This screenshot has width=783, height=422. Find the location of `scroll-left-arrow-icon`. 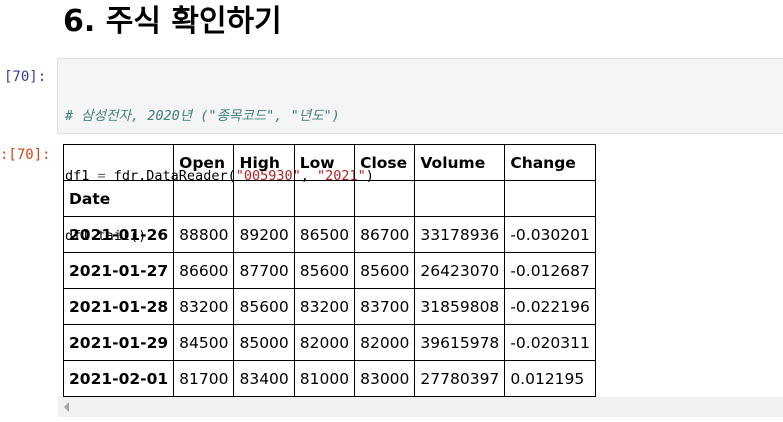

scroll-left-arrow-icon is located at coordinates (66, 407).